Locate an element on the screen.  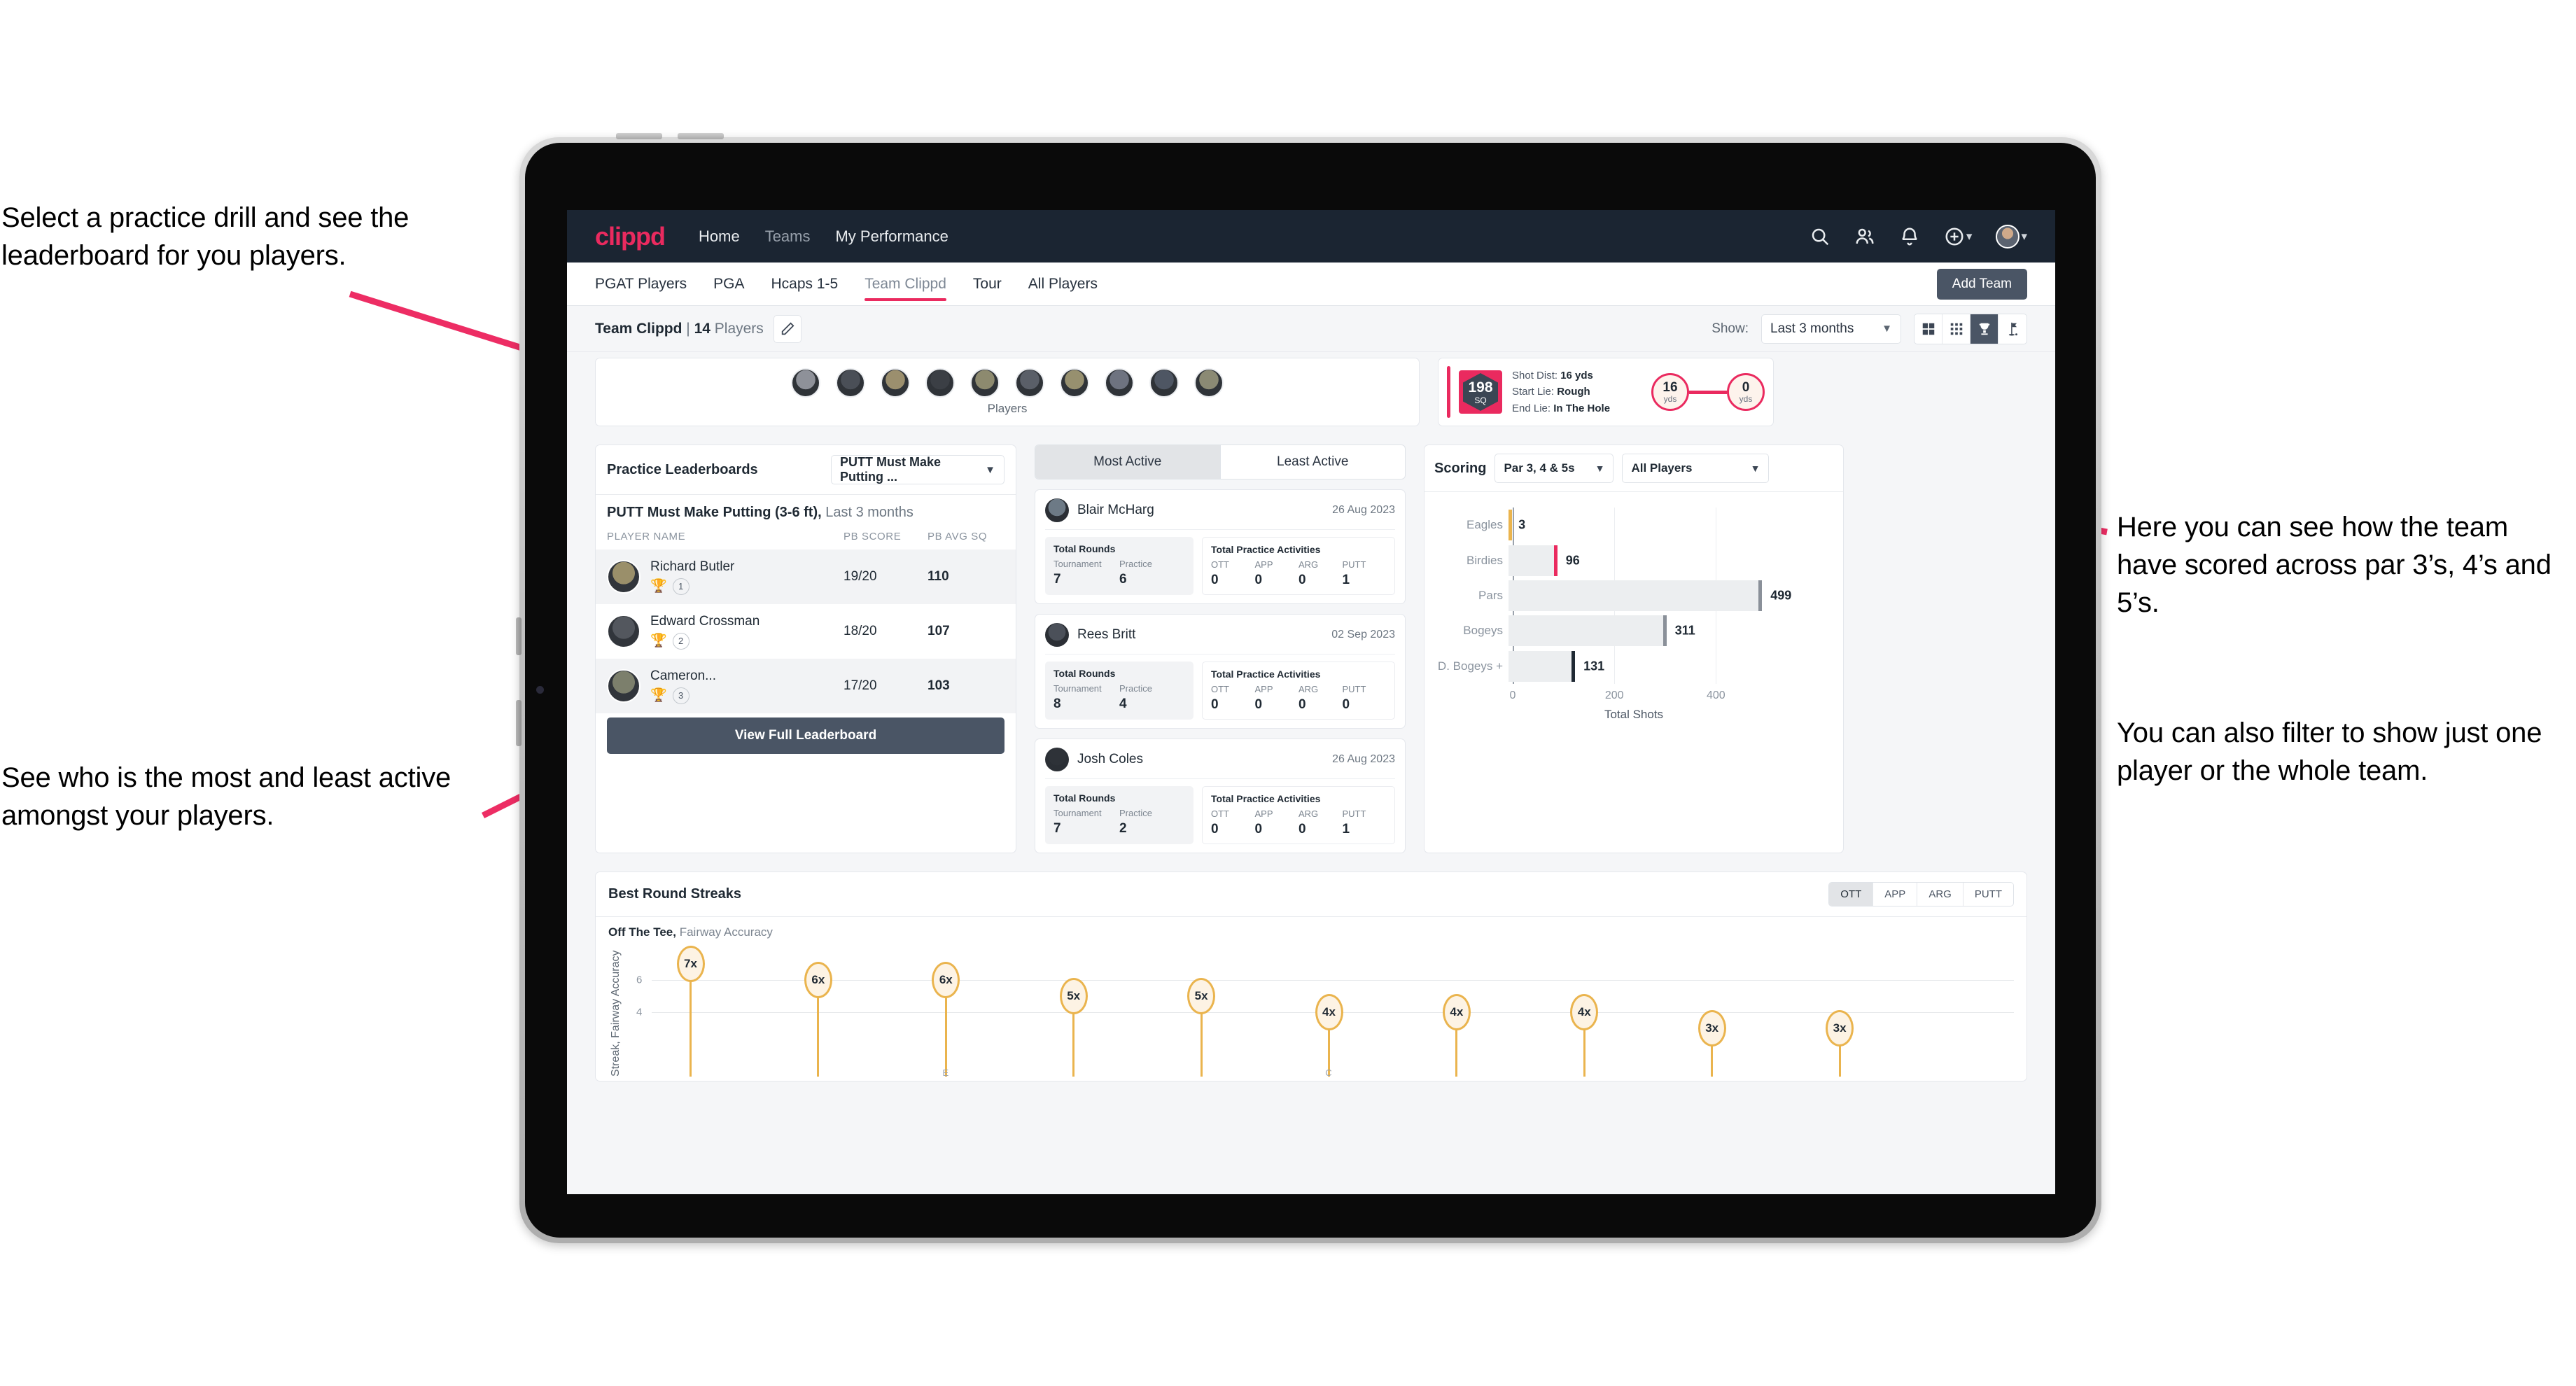
plus-chevron-down-icon: ▾ is located at coordinates (1969, 237).